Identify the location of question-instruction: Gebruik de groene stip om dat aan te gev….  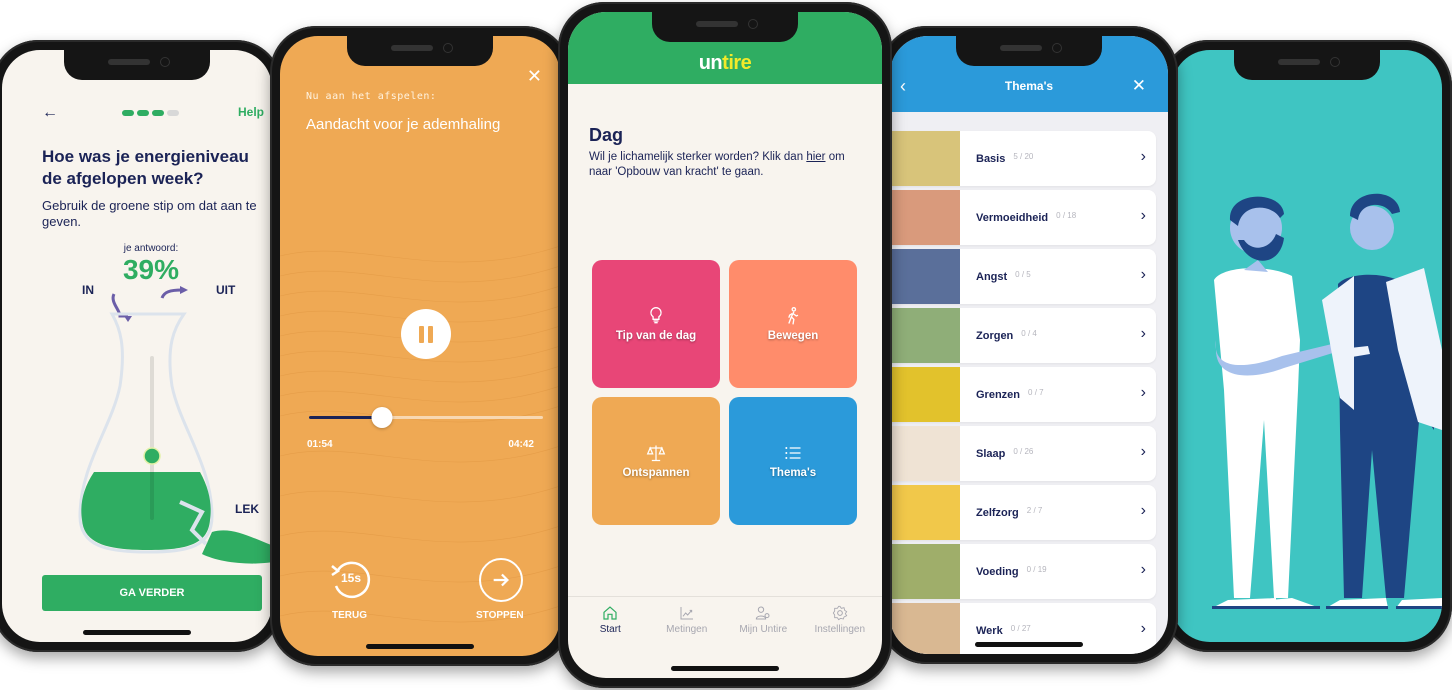
(149, 213).